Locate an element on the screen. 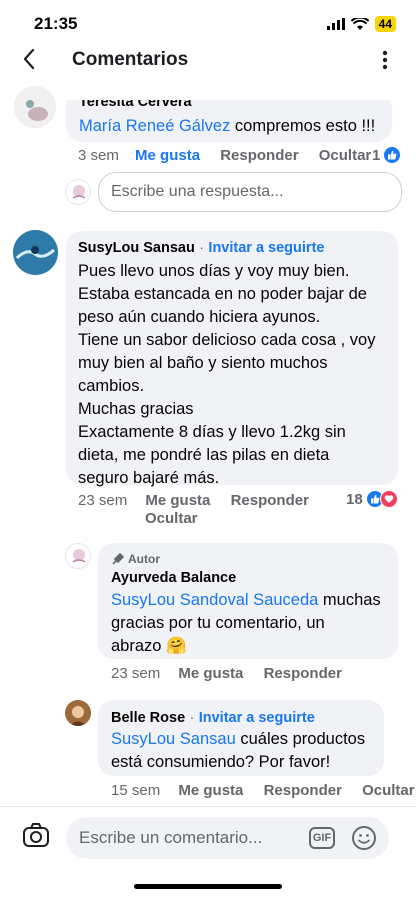 The image size is (416, 901). like-reaction-icon is located at coordinates (392, 155).